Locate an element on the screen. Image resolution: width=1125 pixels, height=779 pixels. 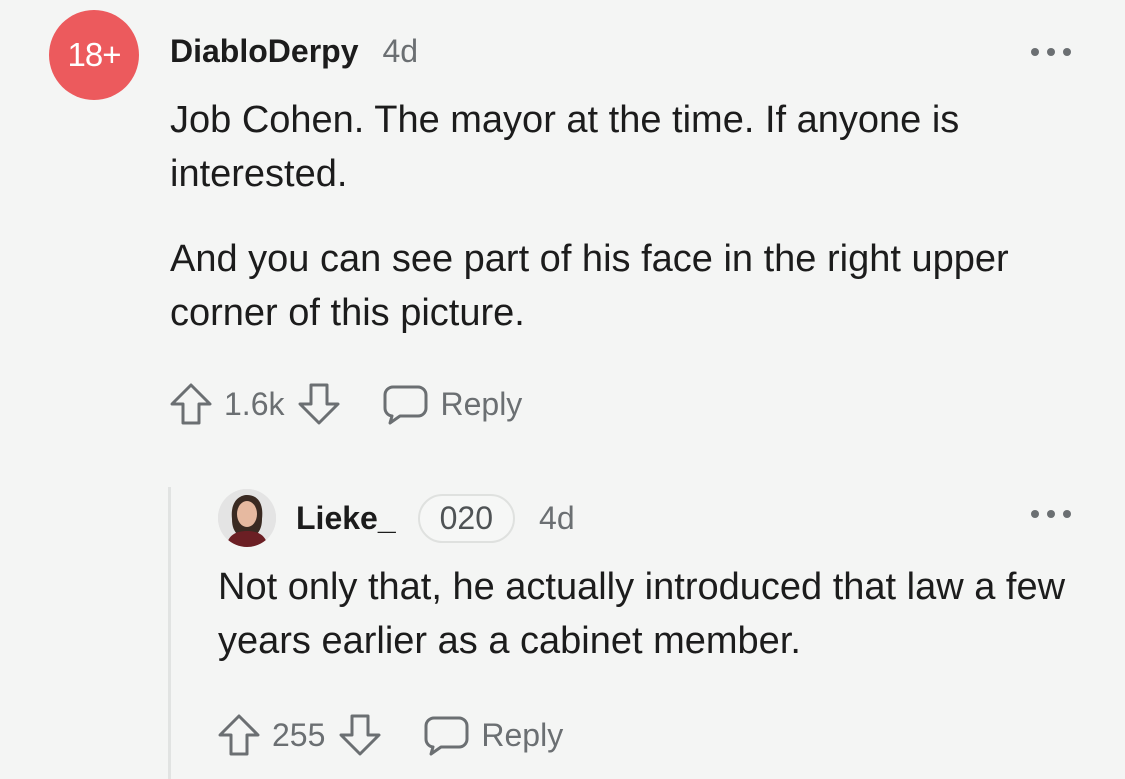
vote-score: 1.6k is located at coordinates (254, 403).